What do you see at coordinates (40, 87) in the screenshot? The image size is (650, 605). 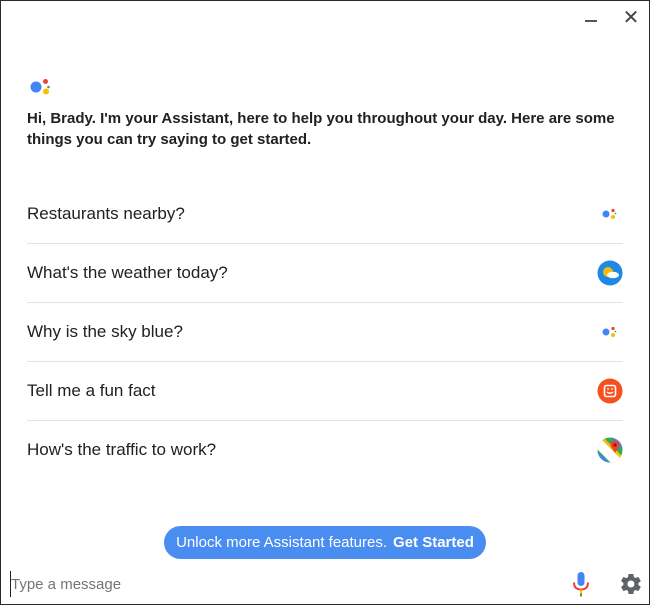 I see `assistant-logo-icon` at bounding box center [40, 87].